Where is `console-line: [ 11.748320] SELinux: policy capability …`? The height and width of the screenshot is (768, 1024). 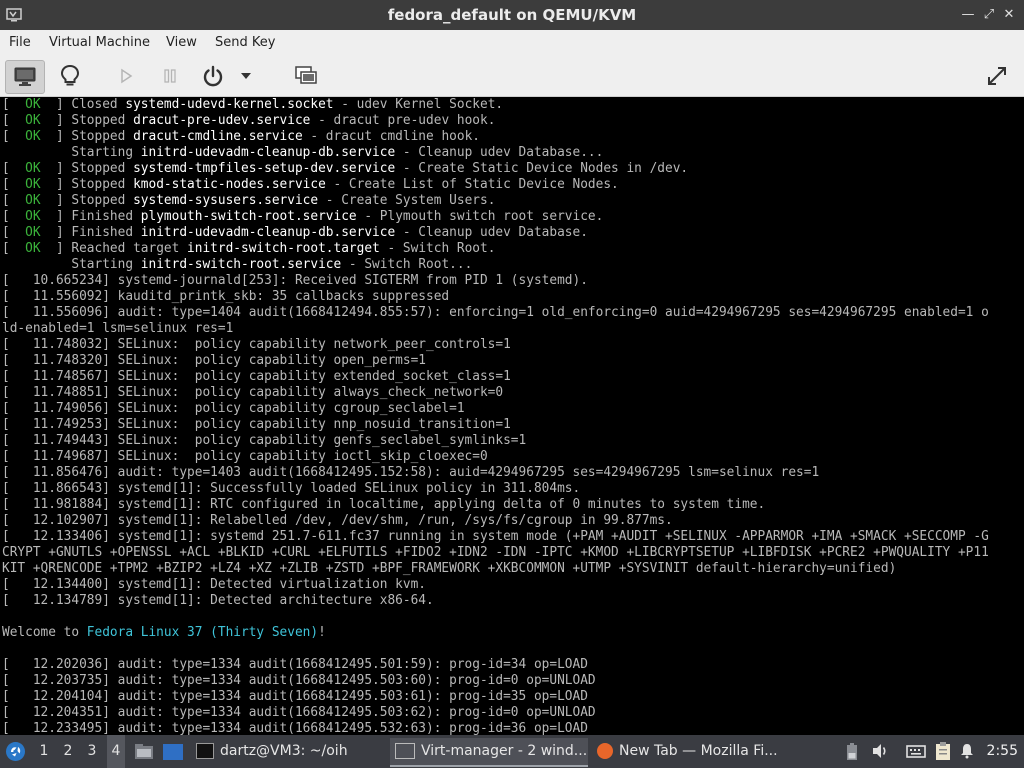
console-line: [ 11.748320] SELinux: policy capability … is located at coordinates (214, 361).